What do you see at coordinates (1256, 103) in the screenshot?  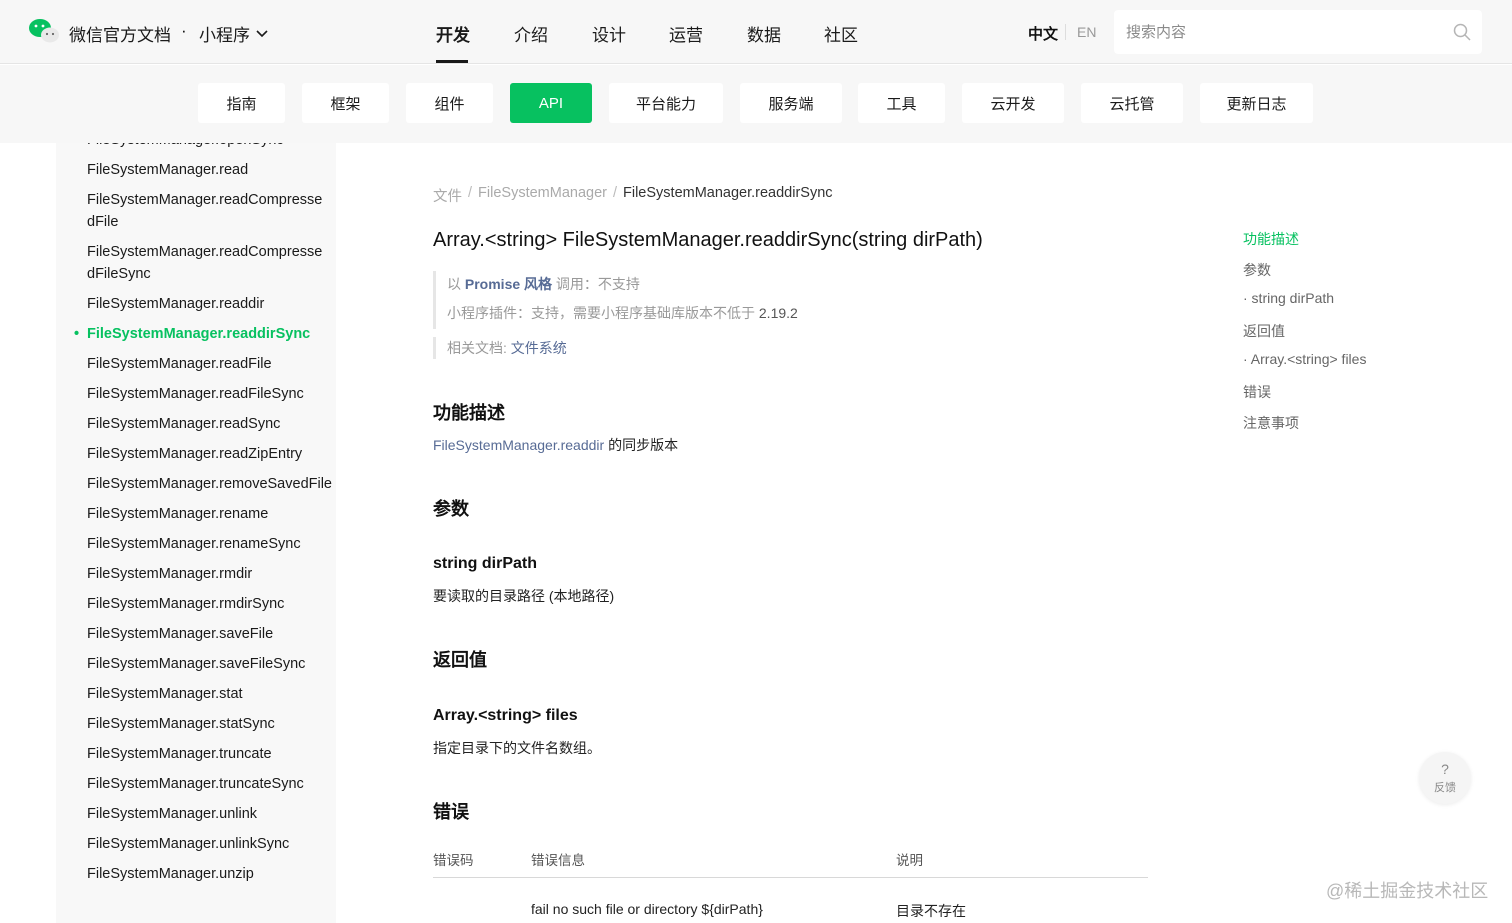 I see `tab-changelog: 更新日志` at bounding box center [1256, 103].